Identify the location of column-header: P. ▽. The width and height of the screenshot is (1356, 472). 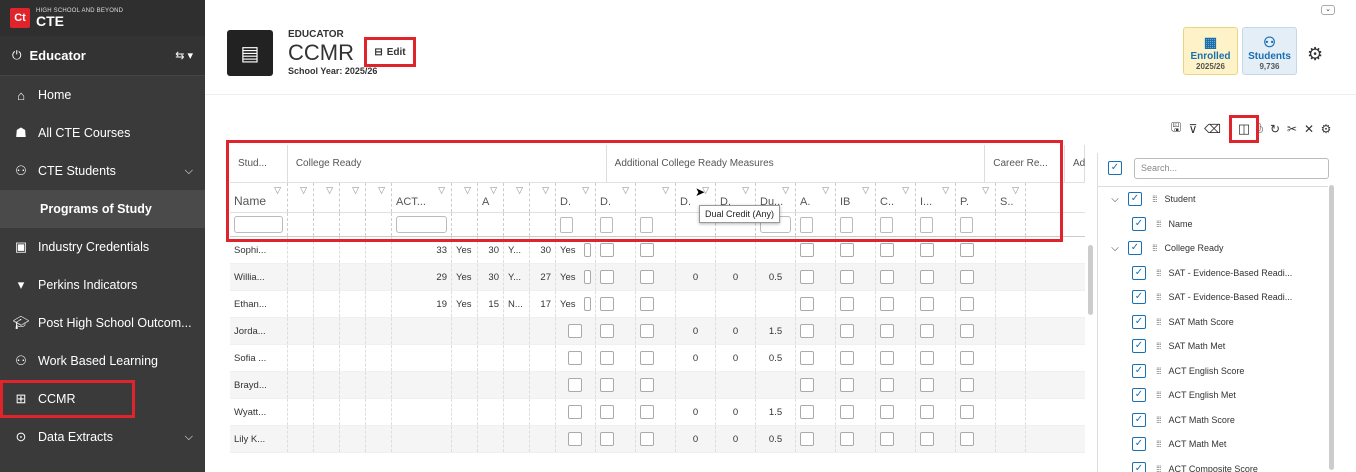
(976, 197).